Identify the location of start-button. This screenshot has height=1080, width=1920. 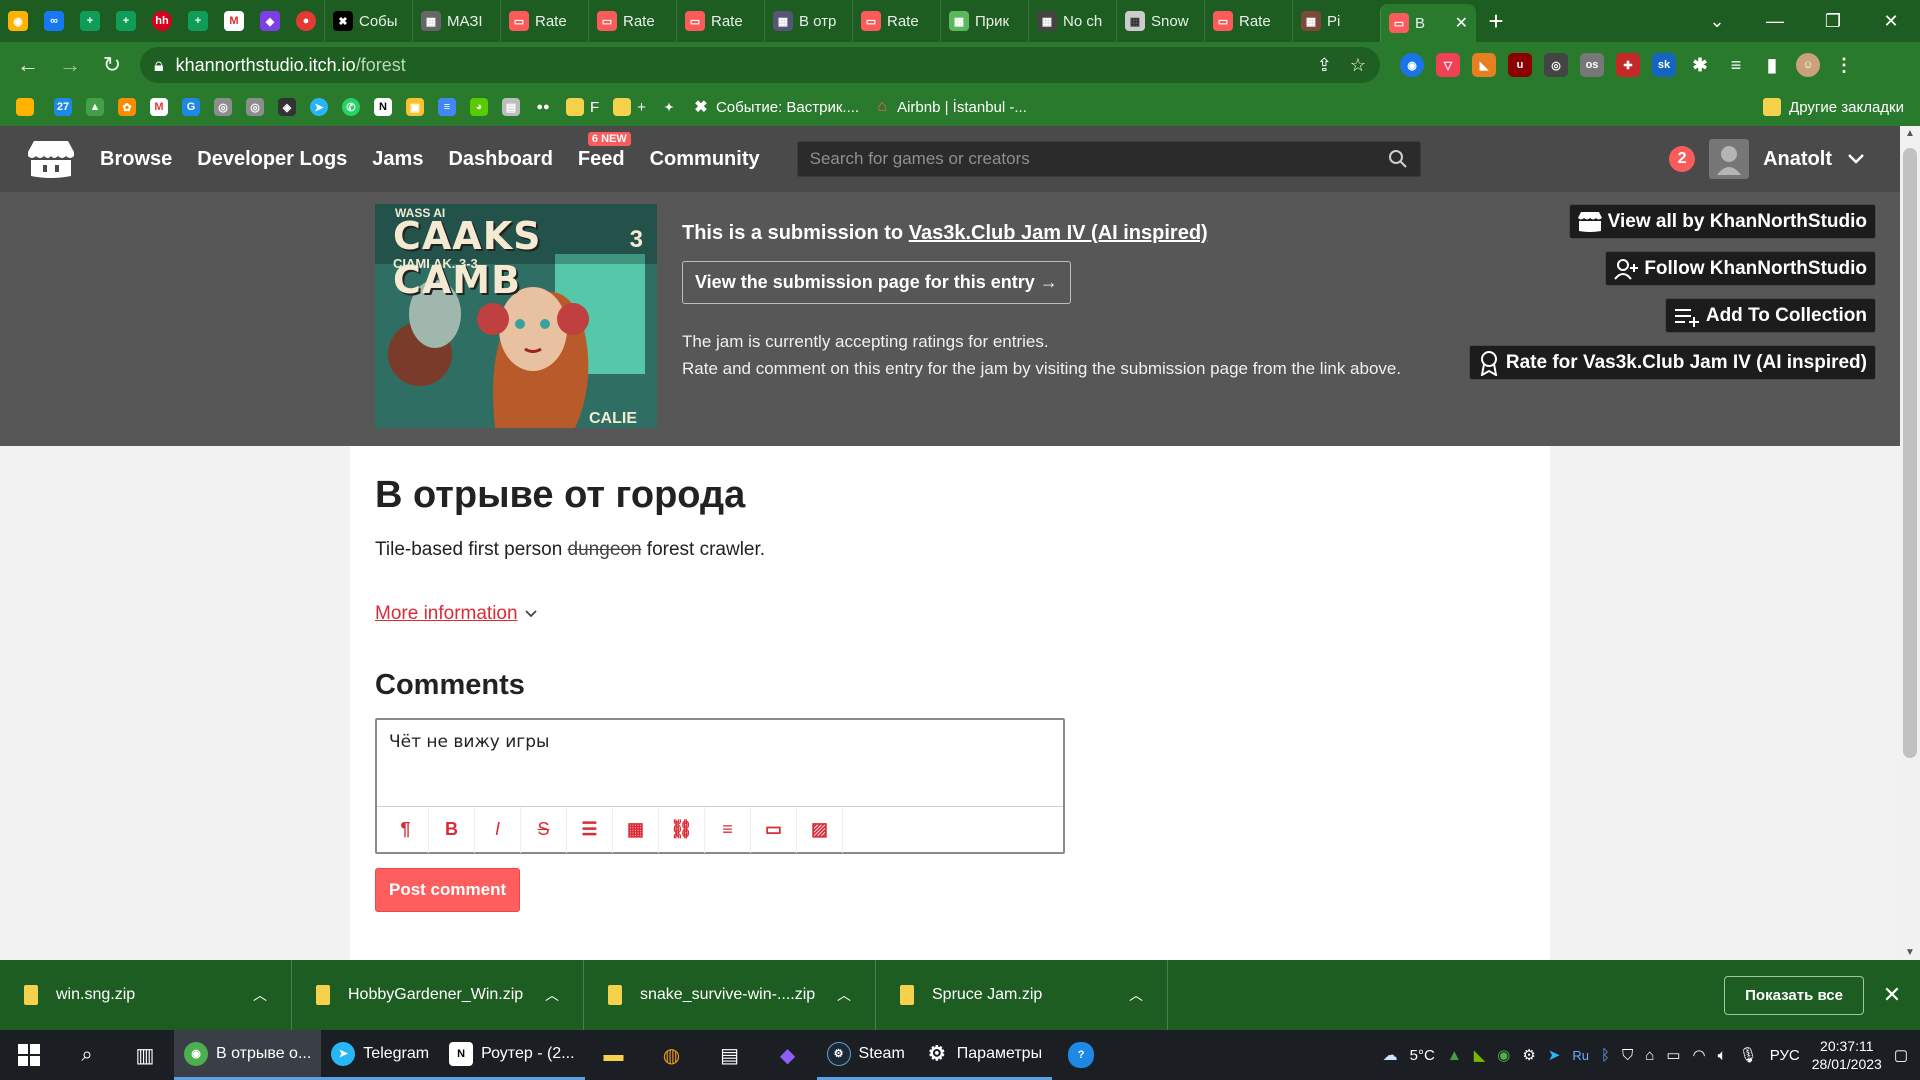
(29, 1055).